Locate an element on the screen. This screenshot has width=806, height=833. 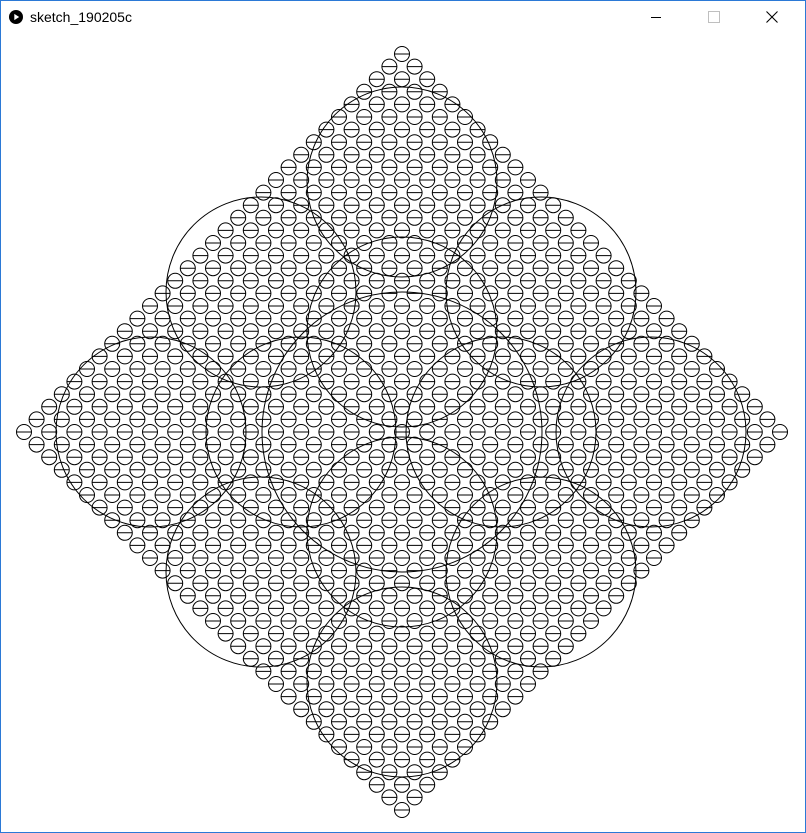
minimize-button is located at coordinates (656, 16).